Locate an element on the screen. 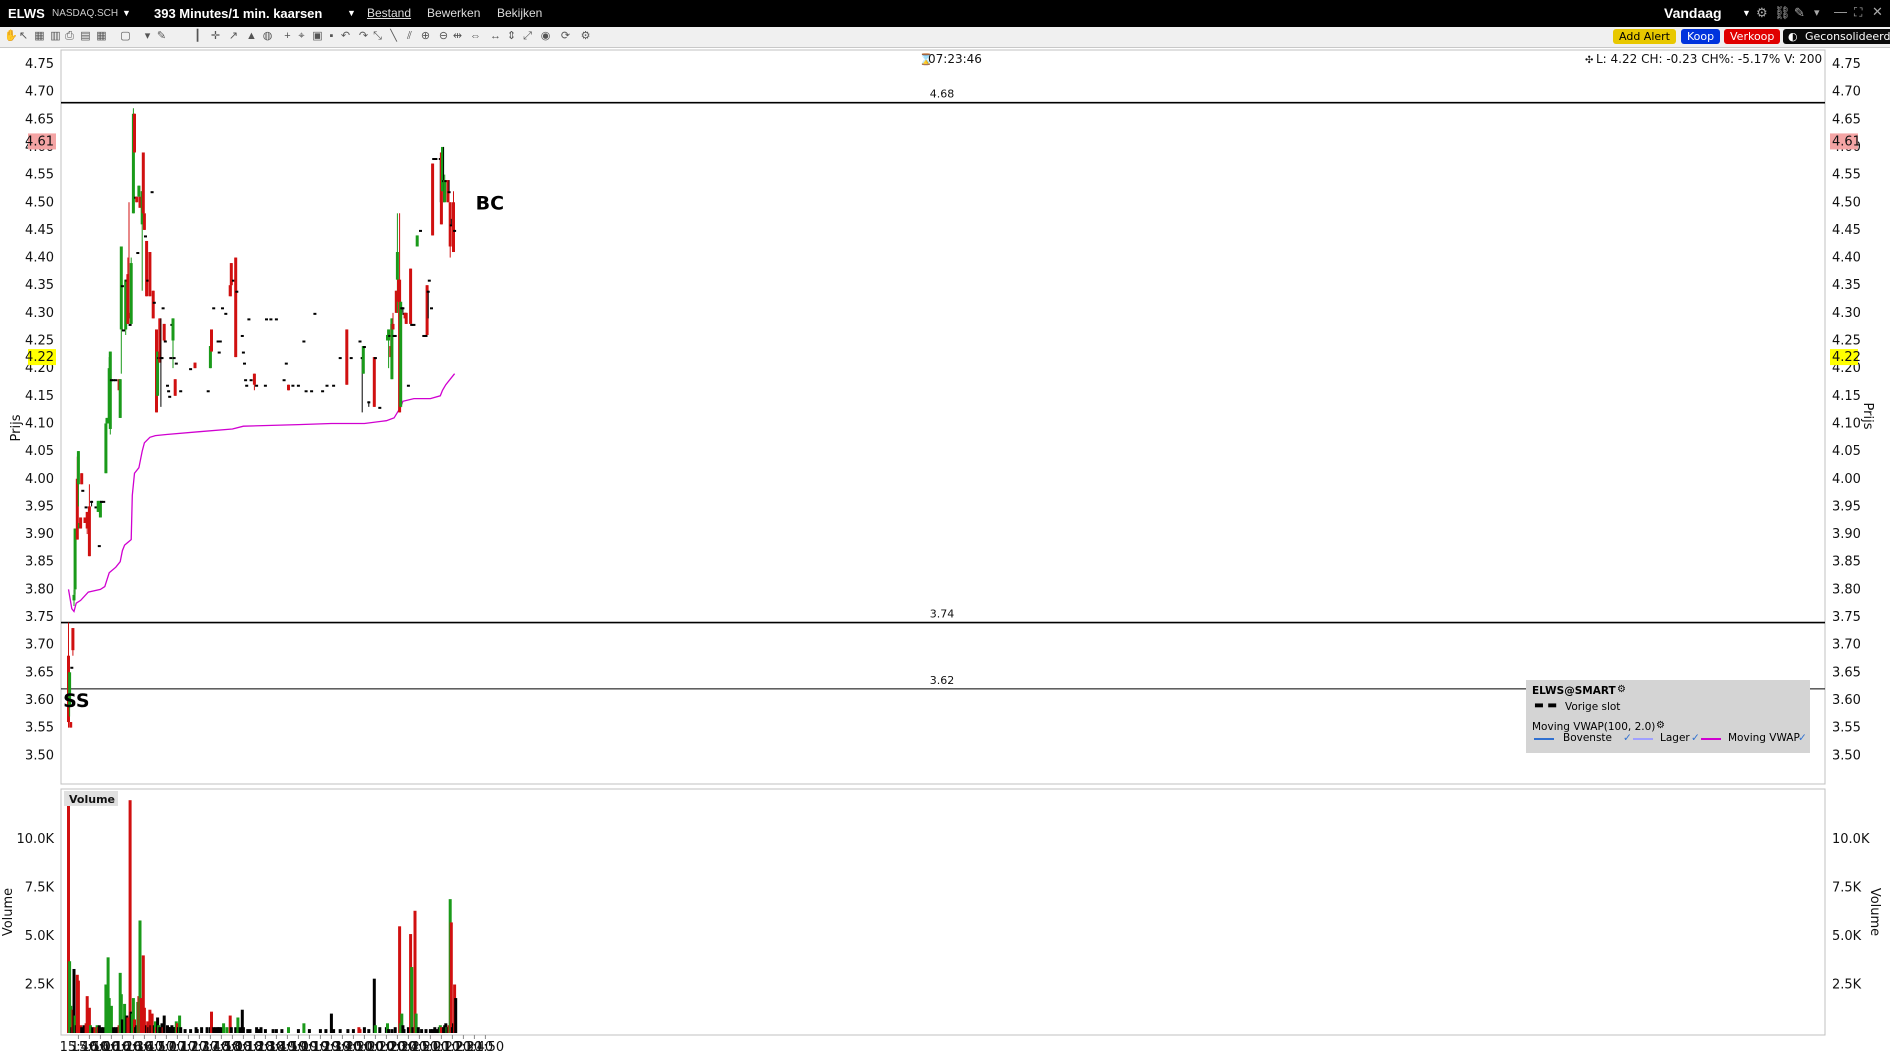 This screenshot has width=1890, height=1061. chart-annotation: SS is located at coordinates (76, 701).